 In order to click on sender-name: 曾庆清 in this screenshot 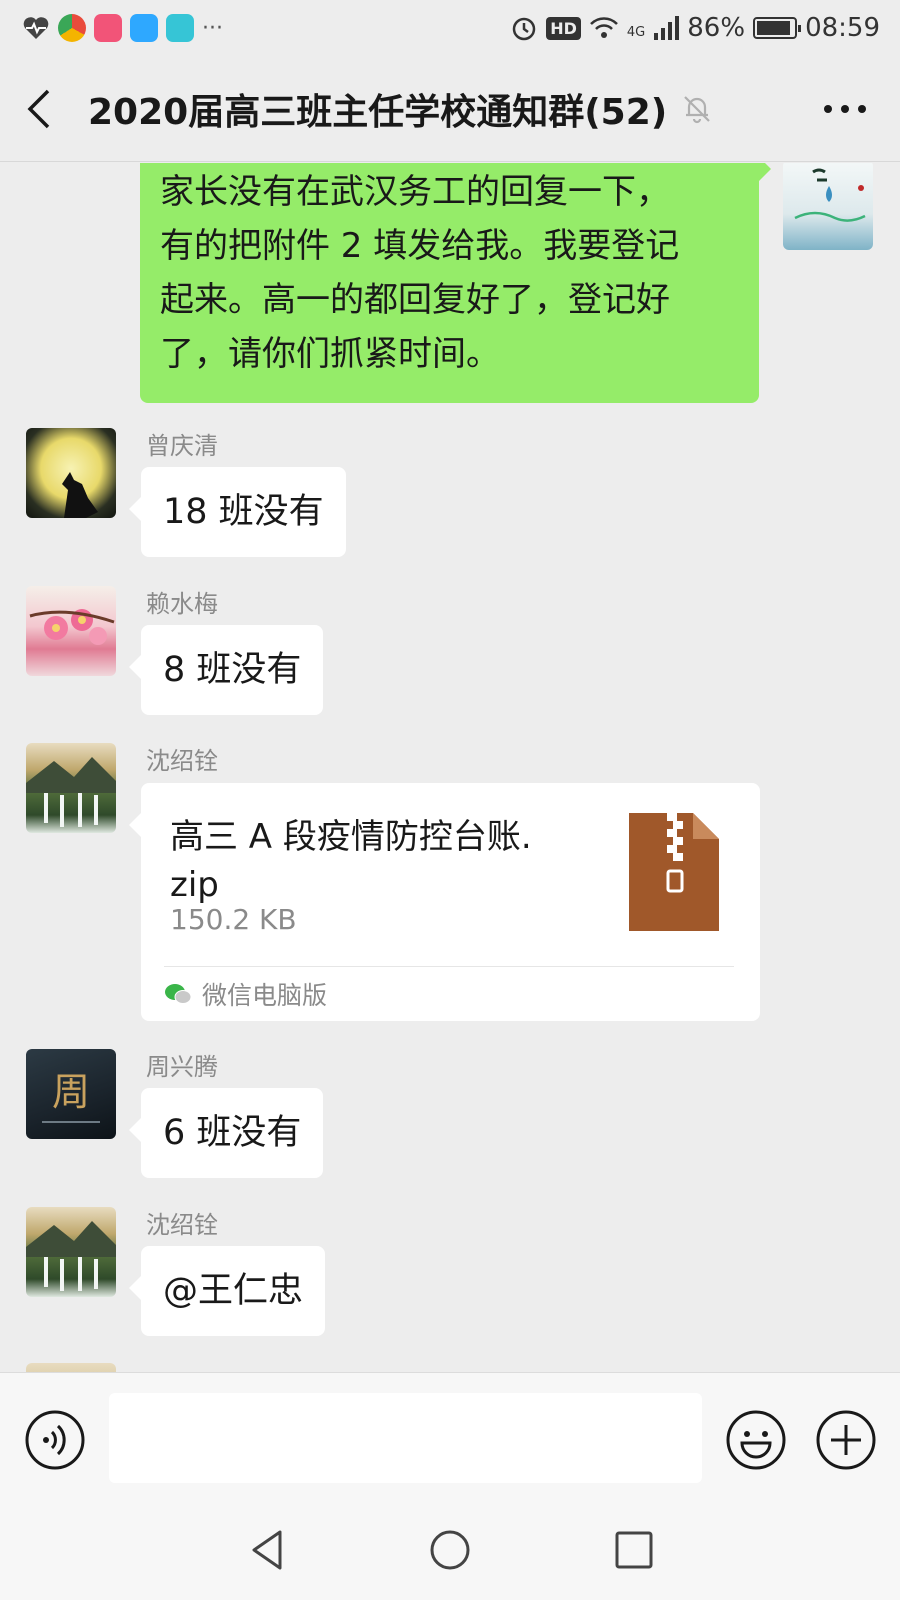, I will do `click(182, 446)`.